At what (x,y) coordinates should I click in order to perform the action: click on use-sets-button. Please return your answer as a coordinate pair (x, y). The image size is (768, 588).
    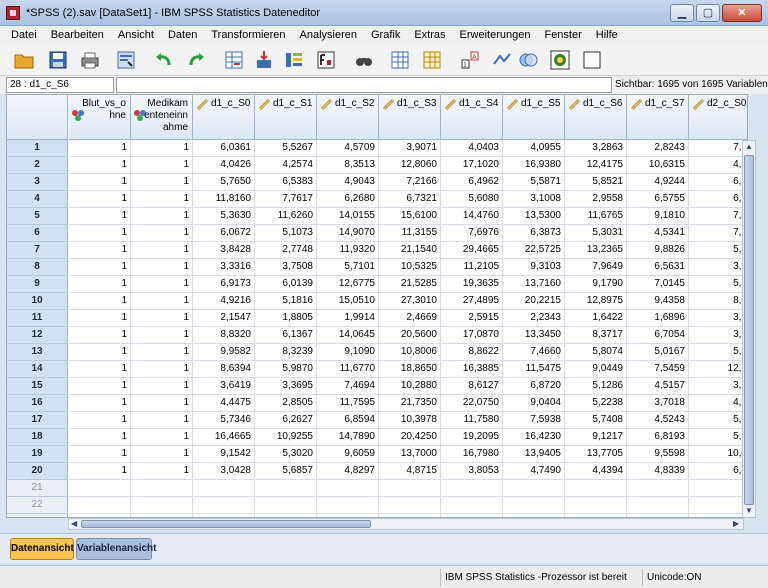
    Looking at the image, I should click on (592, 60).